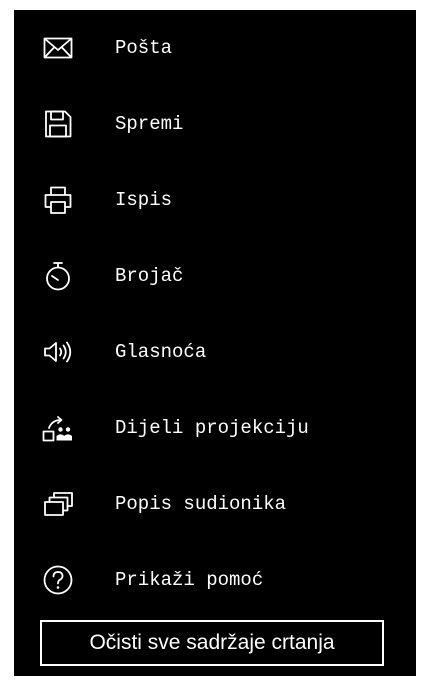 The image size is (430, 686). Describe the element at coordinates (215, 200) in the screenshot. I see `menu-item-print: Ispis` at that location.